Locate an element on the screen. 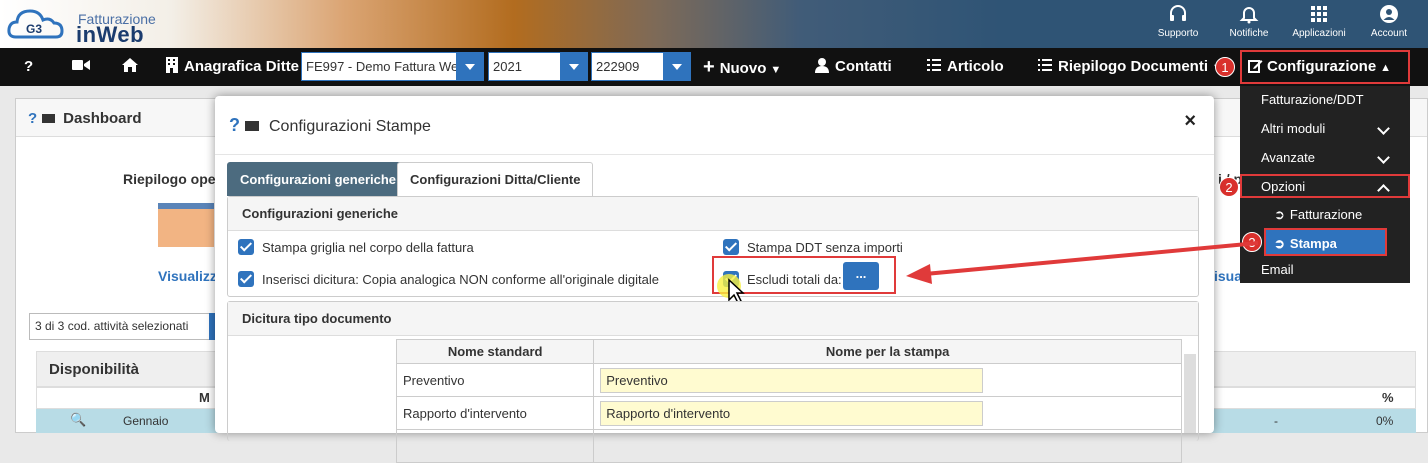  table-row is located at coordinates (788, 446).